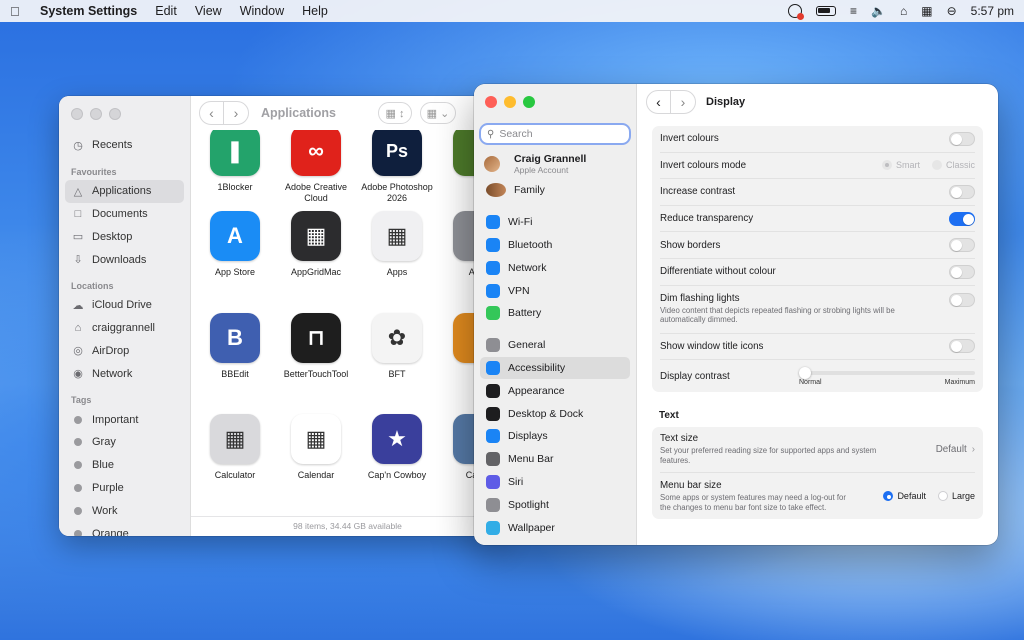 The height and width of the screenshot is (640, 1024). I want to click on settings-nav-buttons: ‹ ›, so click(671, 102).